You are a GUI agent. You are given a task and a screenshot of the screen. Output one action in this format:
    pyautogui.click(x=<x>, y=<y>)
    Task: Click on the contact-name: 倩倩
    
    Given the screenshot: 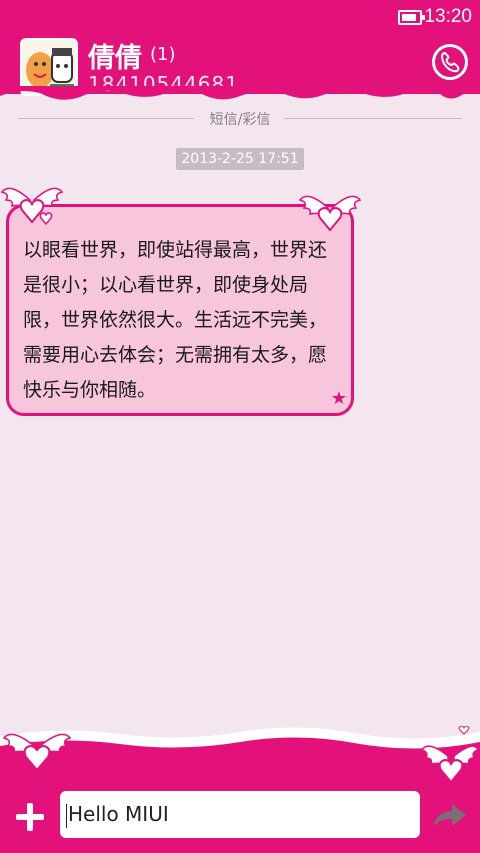 What is the action you would take?
    pyautogui.click(x=115, y=58)
    